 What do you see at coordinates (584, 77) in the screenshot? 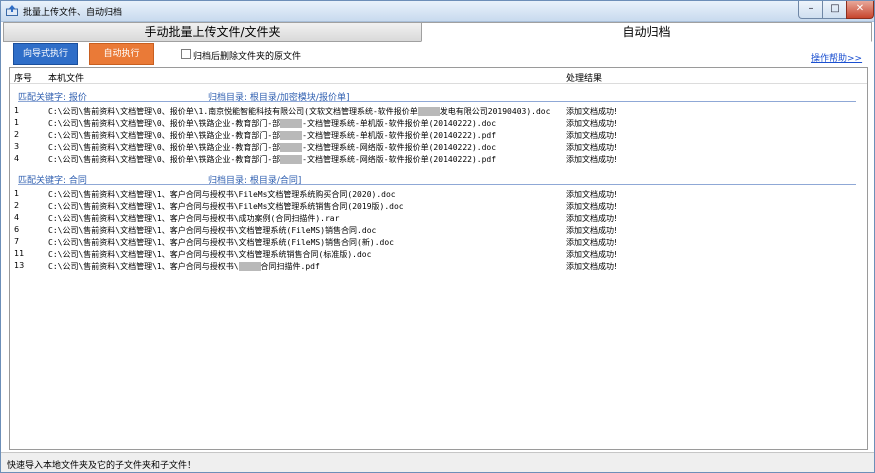
I see `column-header-result: 处理结果` at bounding box center [584, 77].